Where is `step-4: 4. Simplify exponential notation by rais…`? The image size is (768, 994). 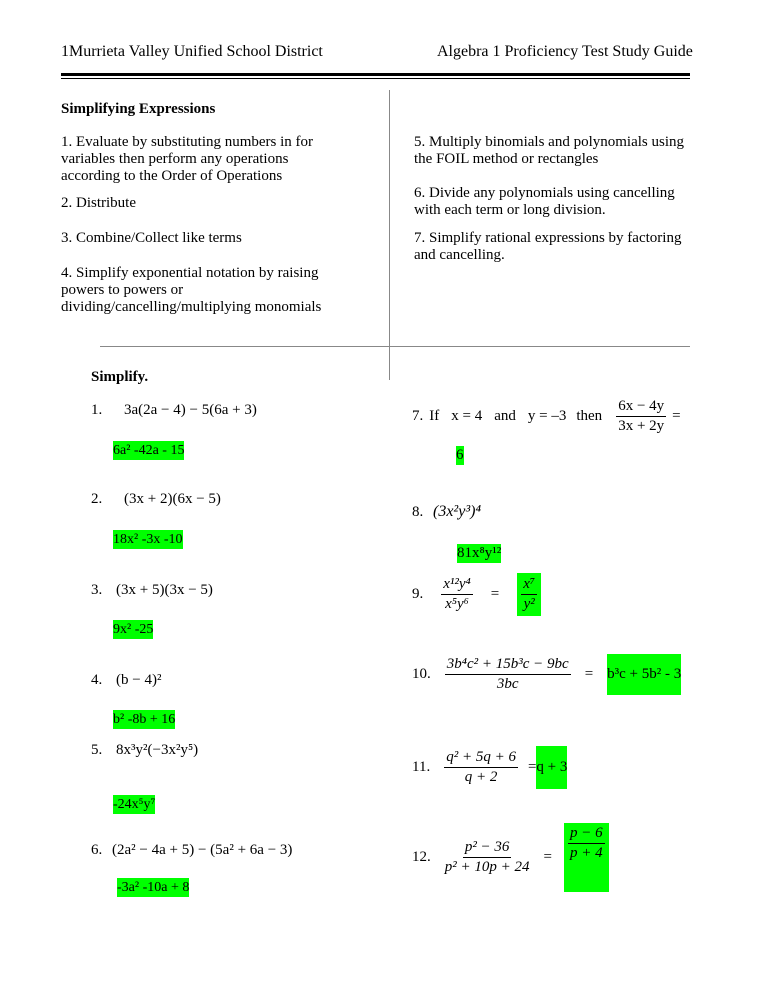
step-4: 4. Simplify exponential notation by rais… is located at coordinates (191, 290).